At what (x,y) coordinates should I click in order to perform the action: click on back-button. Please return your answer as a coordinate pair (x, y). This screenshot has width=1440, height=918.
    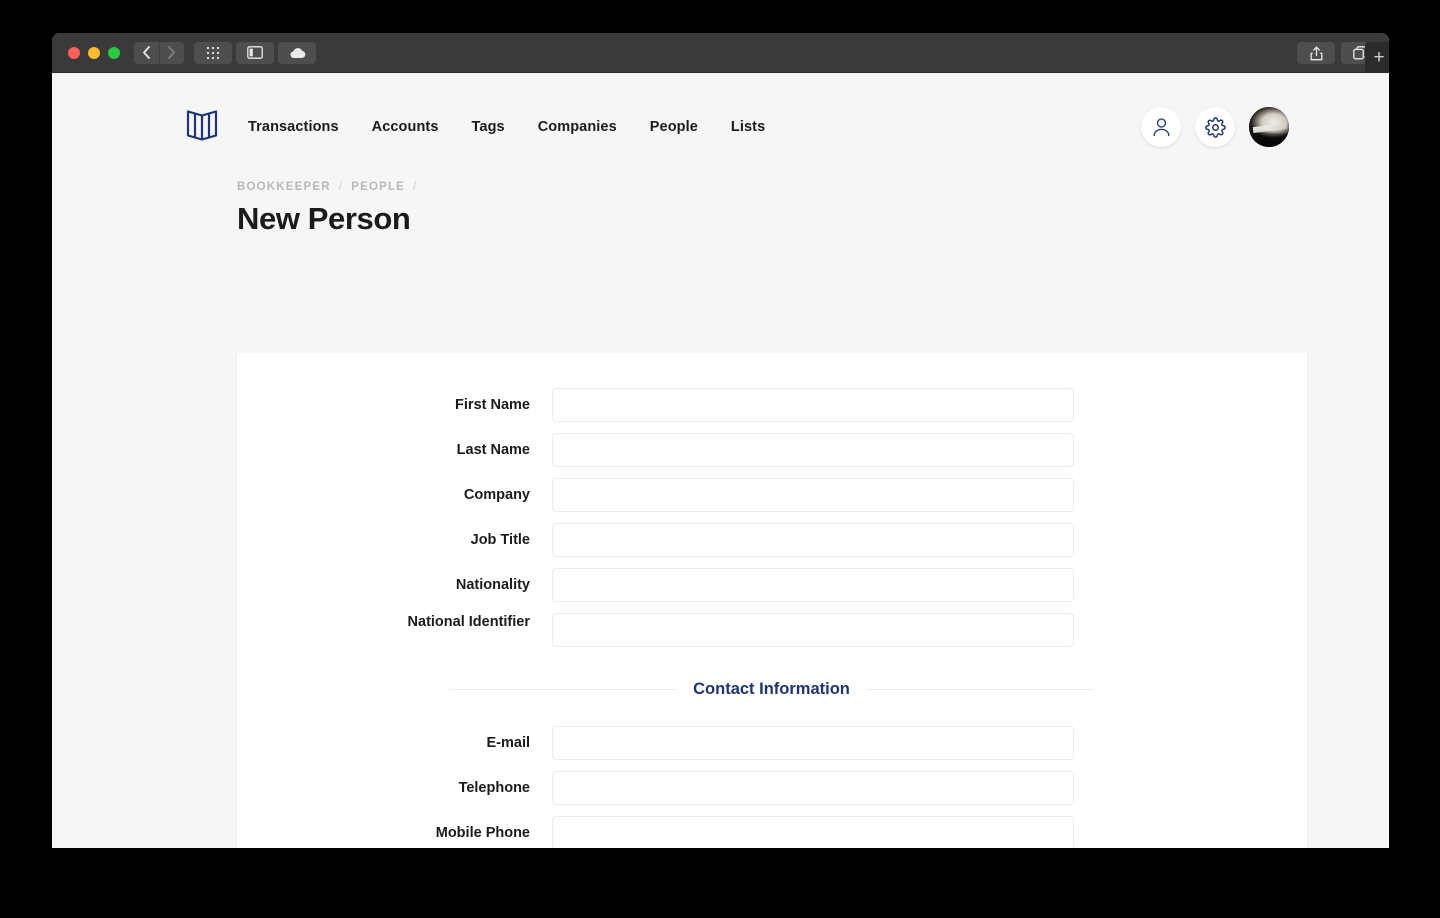
    Looking at the image, I should click on (146, 53).